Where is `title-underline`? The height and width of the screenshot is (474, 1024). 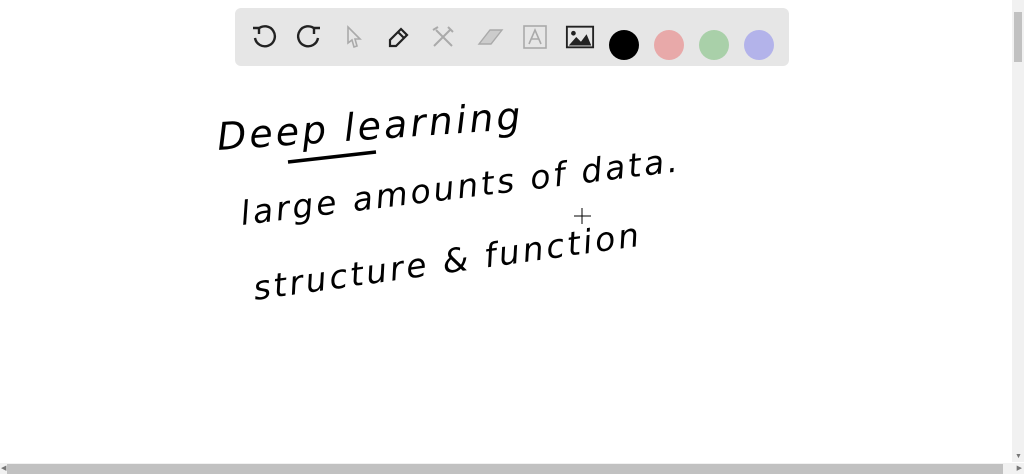
title-underline is located at coordinates (332, 157).